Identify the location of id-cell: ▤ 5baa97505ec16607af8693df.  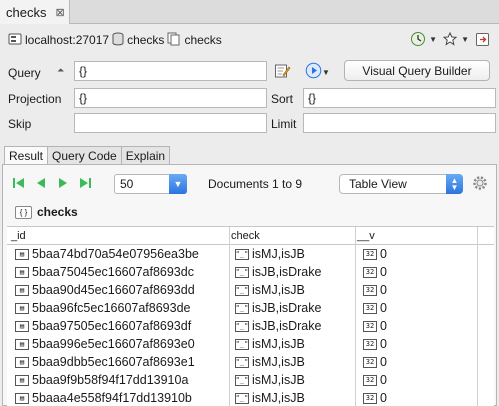
(103, 326).